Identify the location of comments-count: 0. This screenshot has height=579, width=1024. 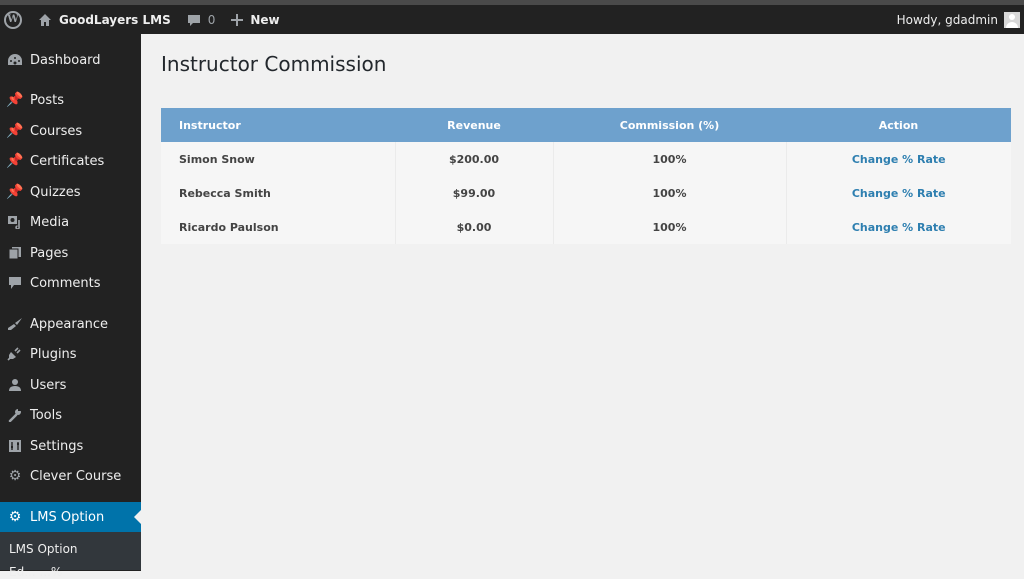
(211, 19).